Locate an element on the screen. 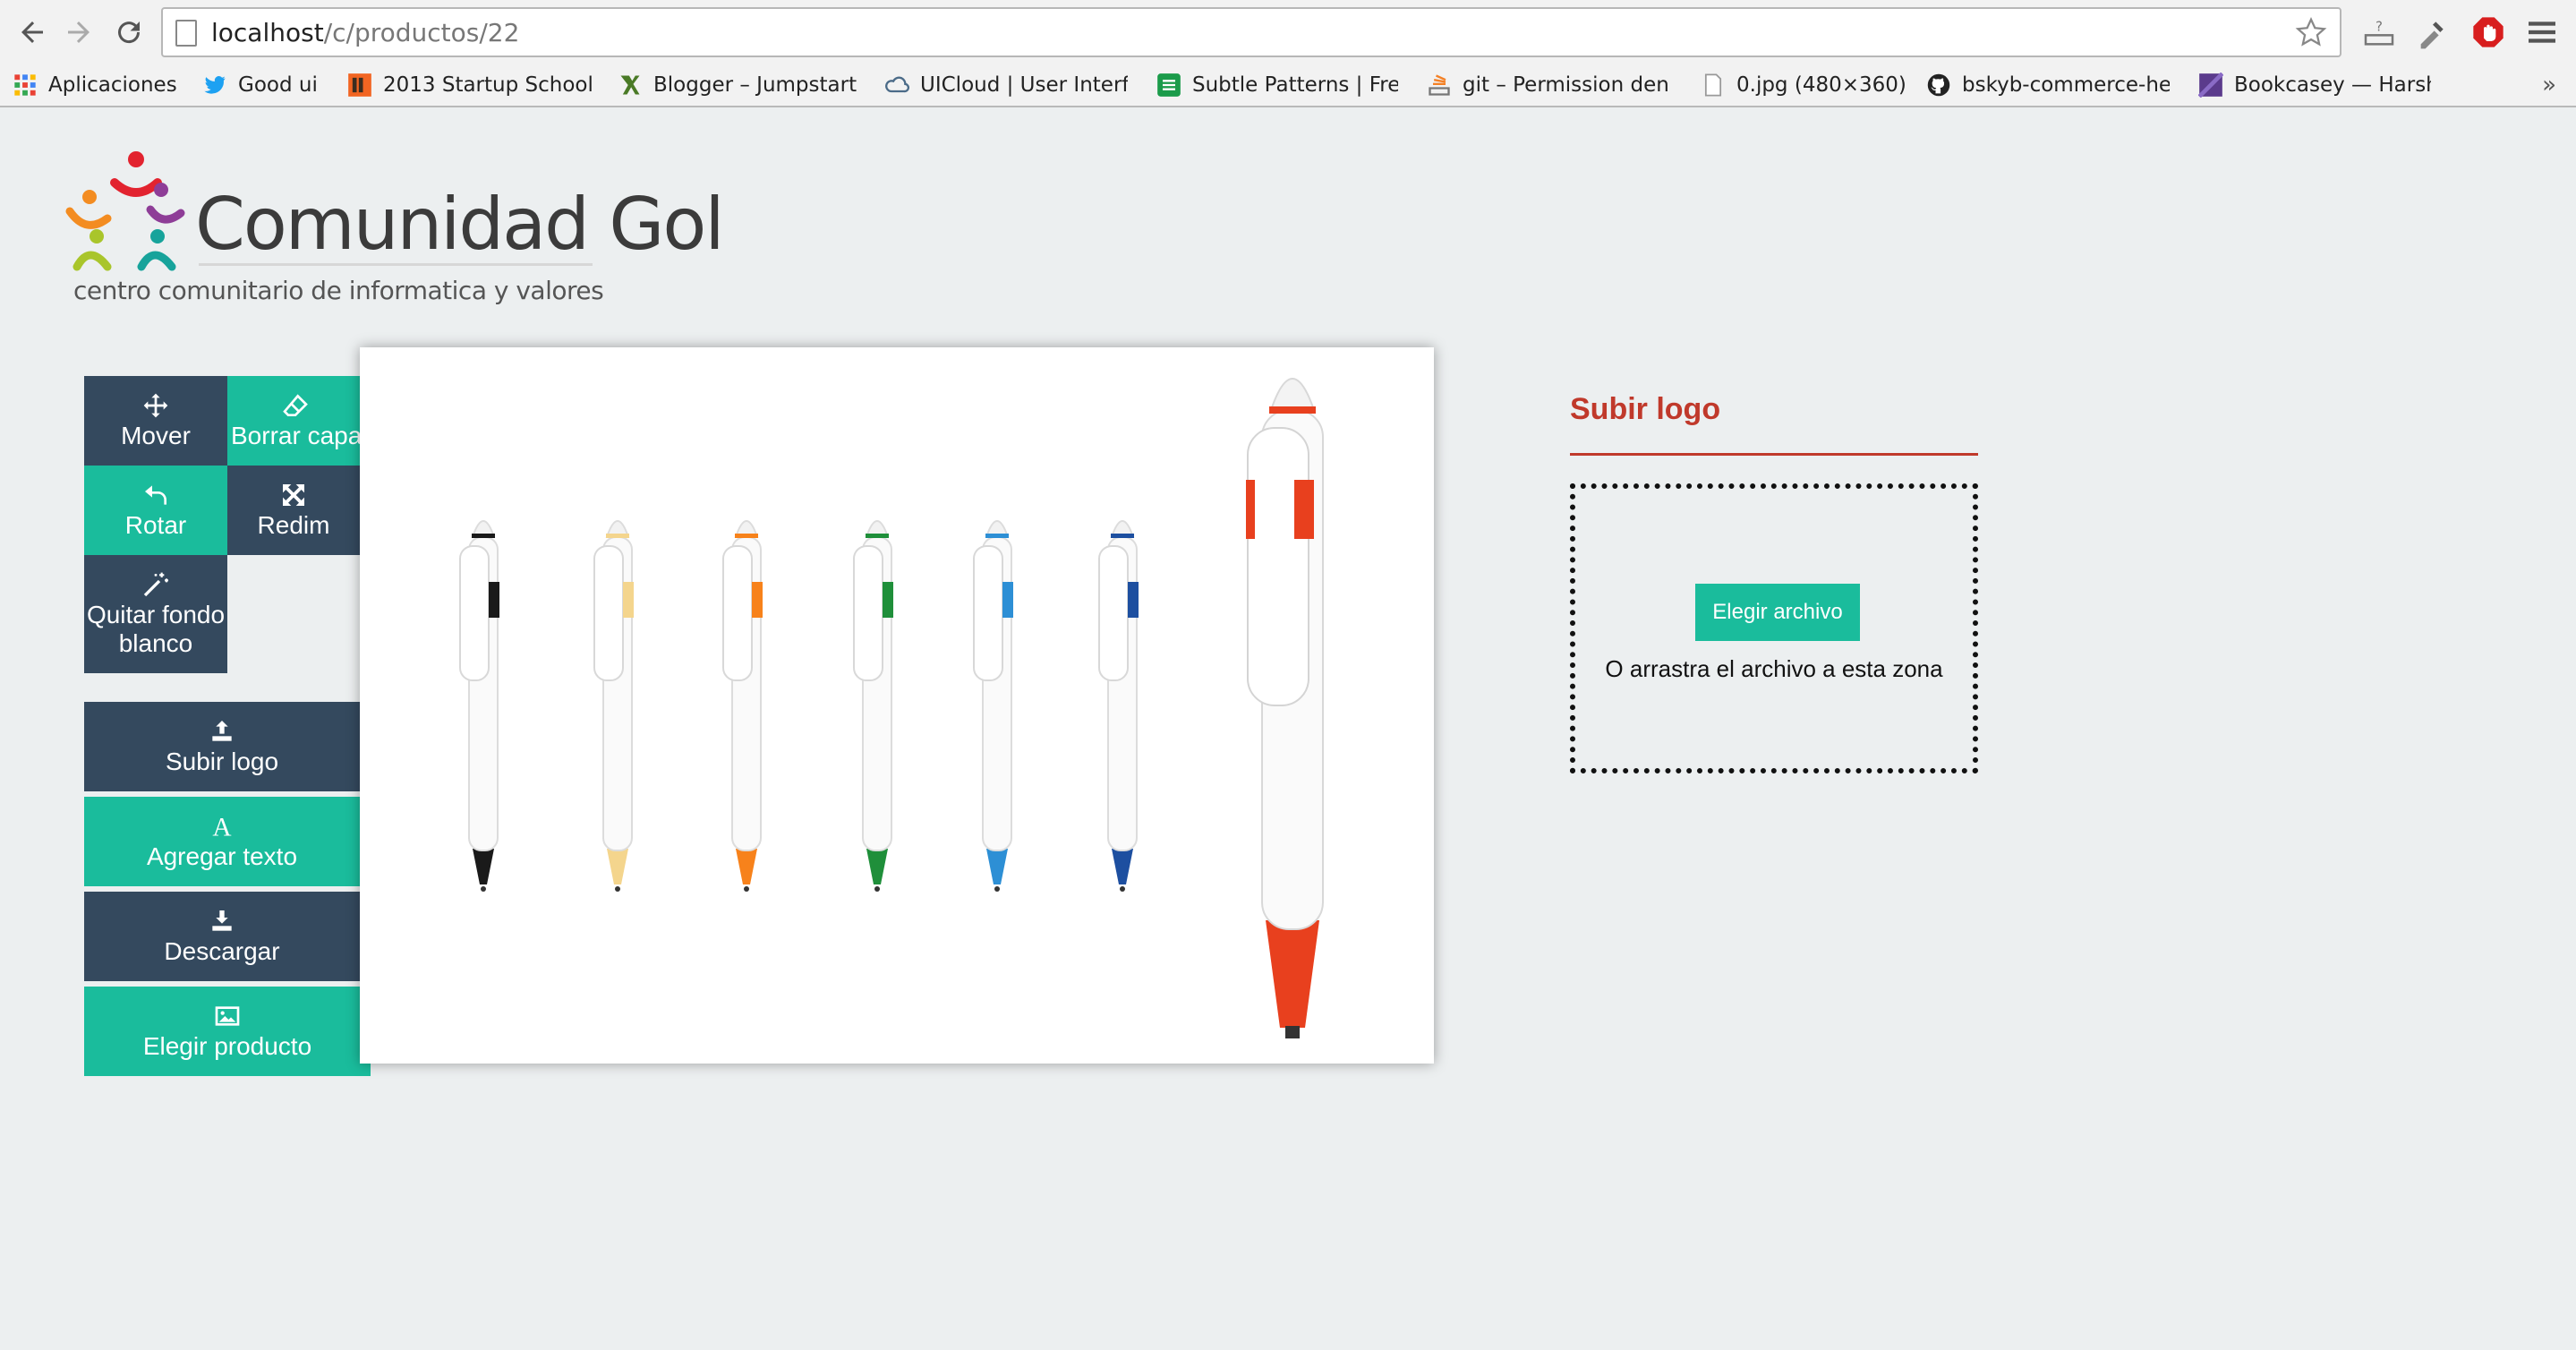  apps-grid-icon is located at coordinates (25, 86).